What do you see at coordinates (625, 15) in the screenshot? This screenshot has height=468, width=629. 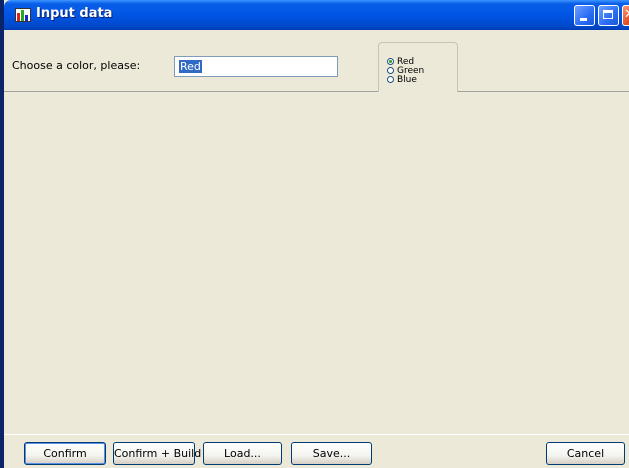 I see `close-icon` at bounding box center [625, 15].